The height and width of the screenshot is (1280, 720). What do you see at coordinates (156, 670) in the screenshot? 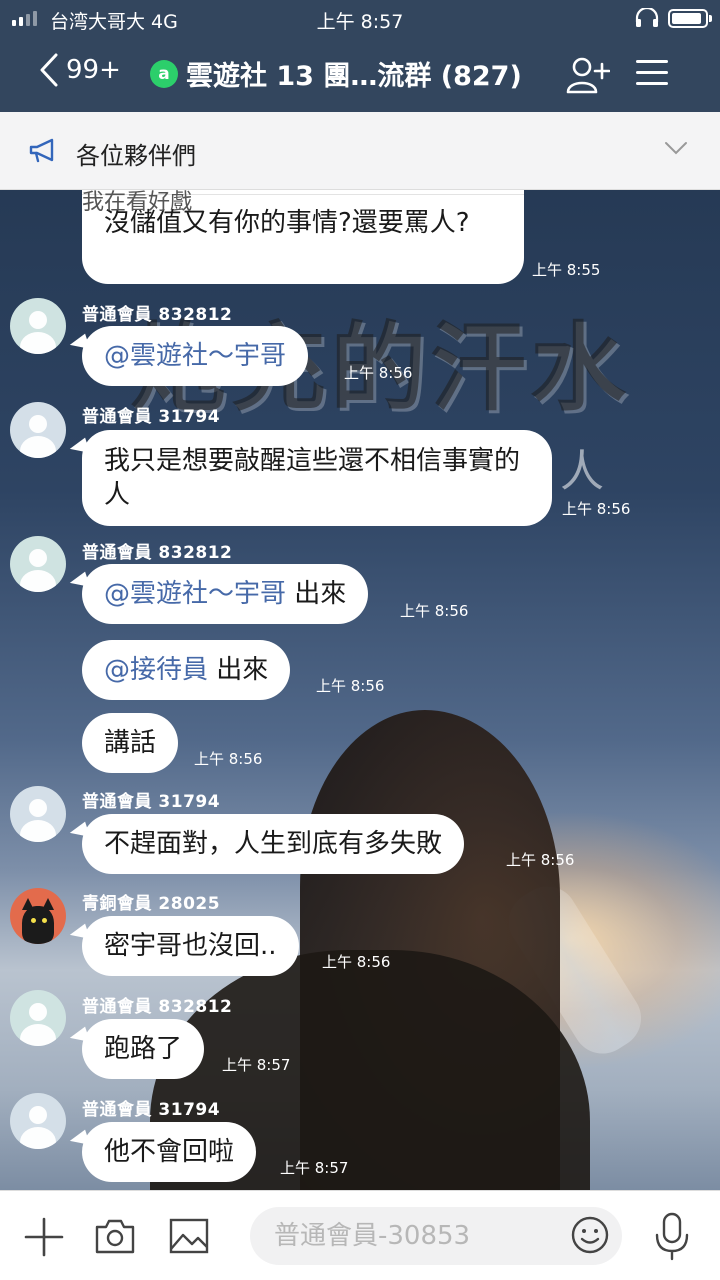
I see `mention-link: @接待員` at bounding box center [156, 670].